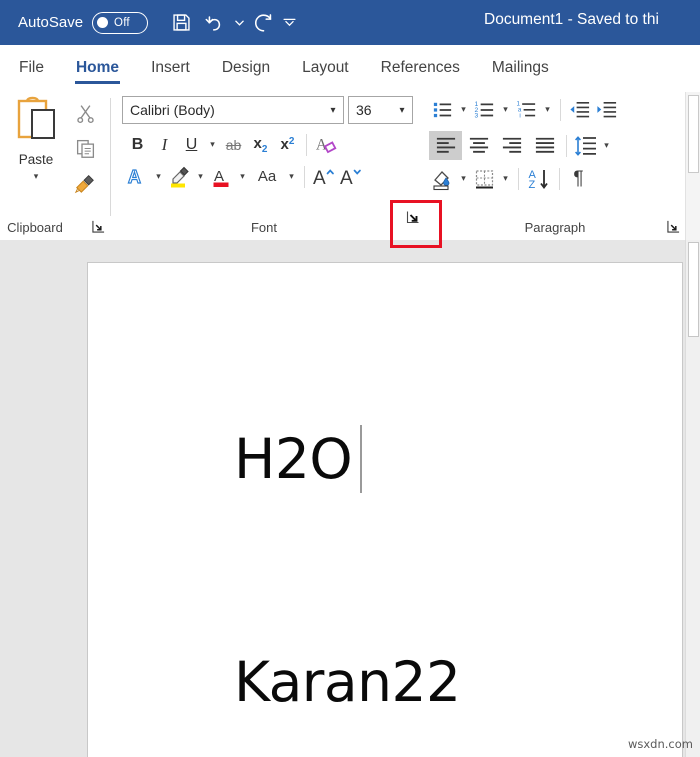 This screenshot has width=700, height=757. What do you see at coordinates (103, 22) in the screenshot?
I see `autosave-knob` at bounding box center [103, 22].